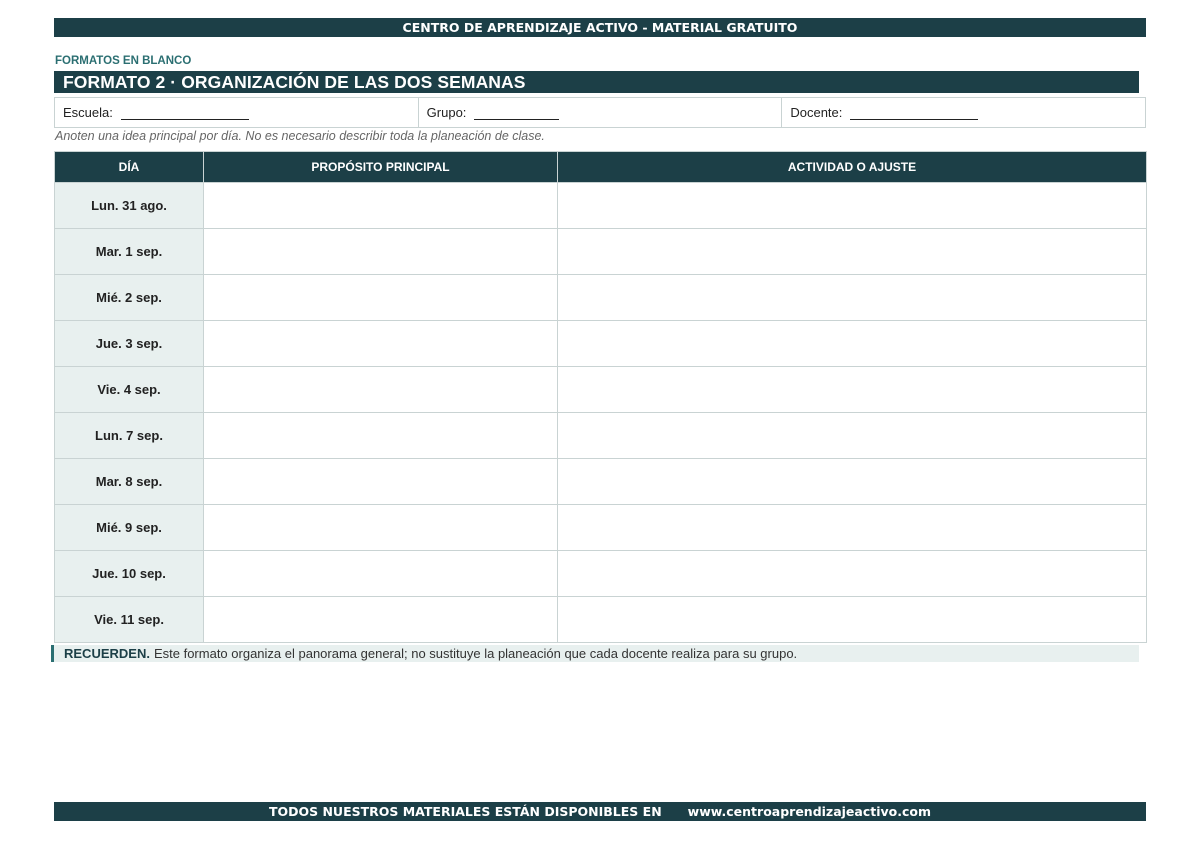 The width and height of the screenshot is (1200, 849). Describe the element at coordinates (914, 114) in the screenshot. I see `teacher-input-line` at that location.